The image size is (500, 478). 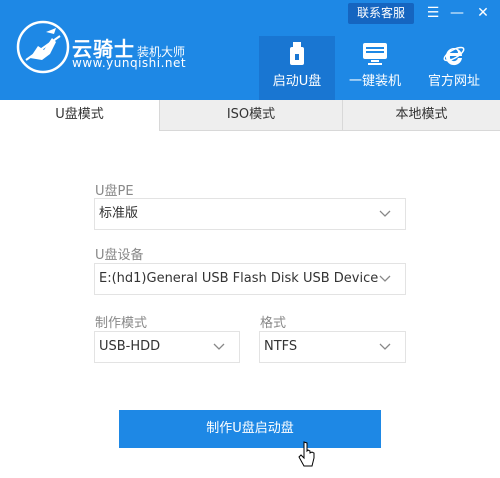 I want to click on device-label: U盘设备, so click(x=119, y=255).